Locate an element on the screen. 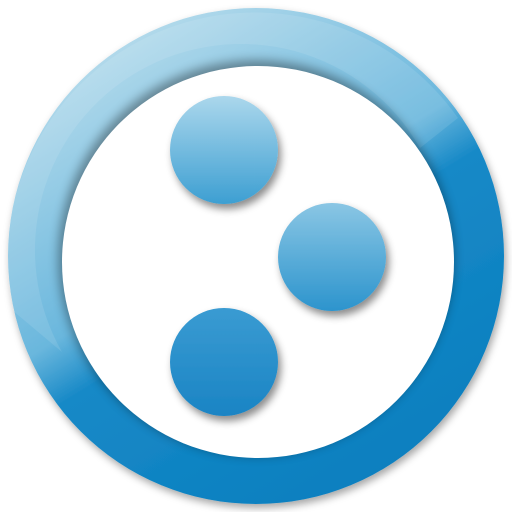 This screenshot has width=512, height=512. dot-bottom is located at coordinates (224, 362).